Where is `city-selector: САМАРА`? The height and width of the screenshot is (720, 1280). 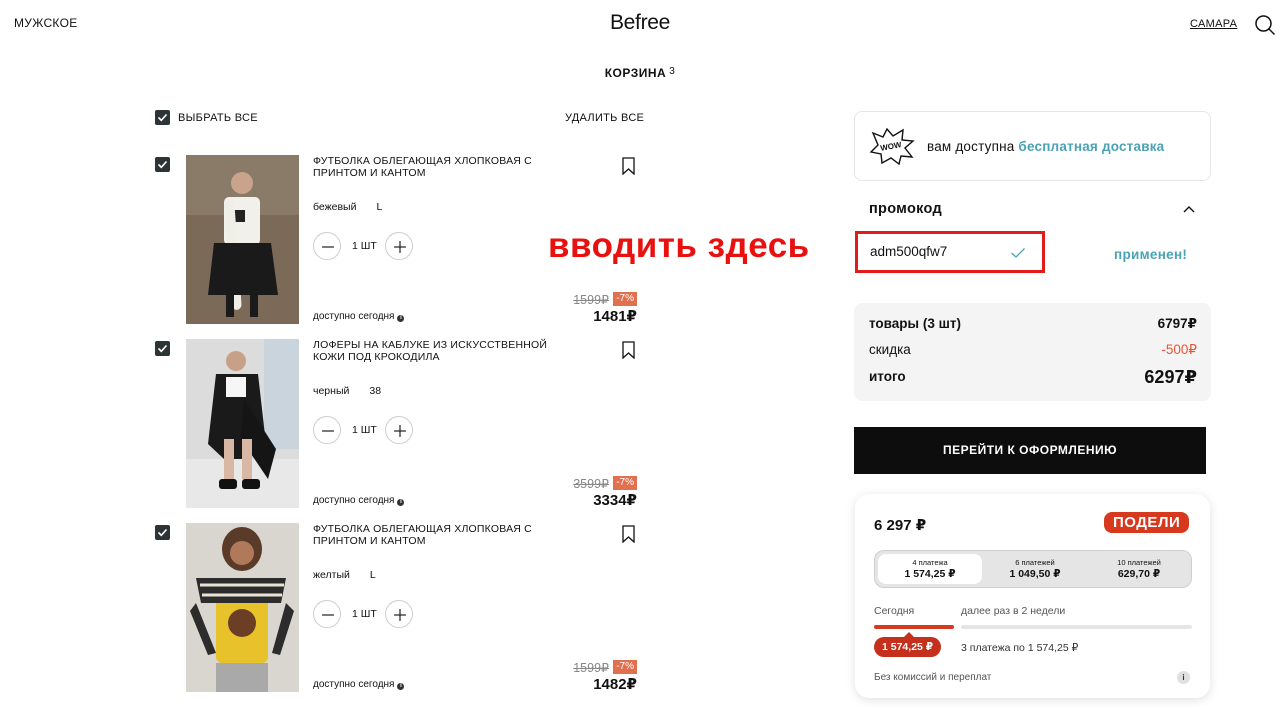
city-selector: САМАРА is located at coordinates (1213, 24).